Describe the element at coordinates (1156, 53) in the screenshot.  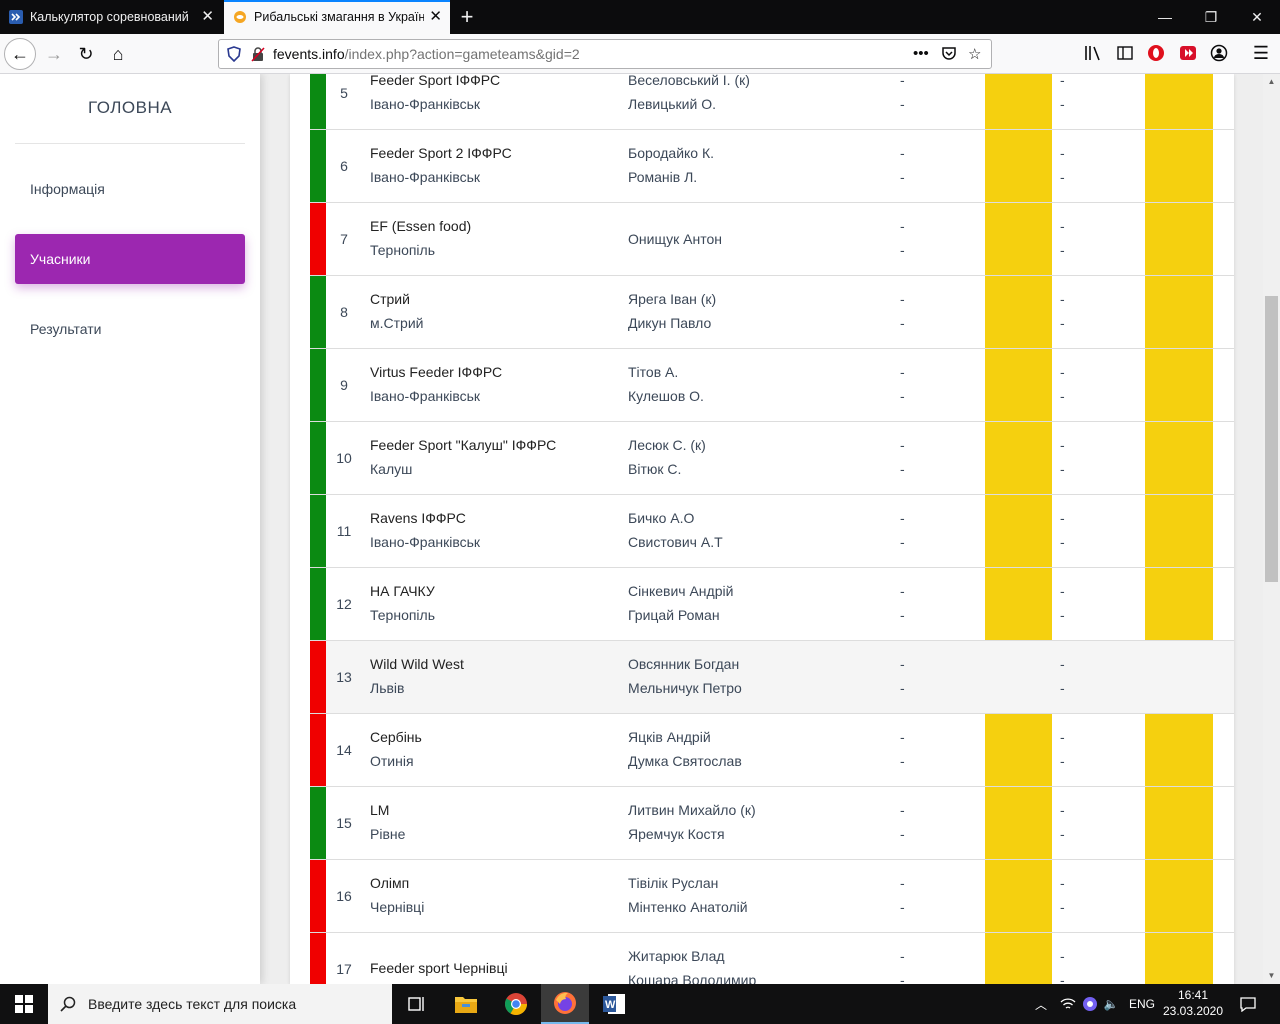
I see `opera-extension-icon` at that location.